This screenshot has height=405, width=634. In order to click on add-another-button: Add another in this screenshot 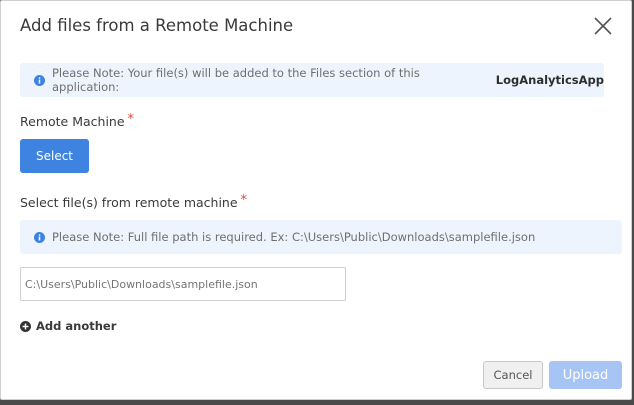, I will do `click(68, 326)`.